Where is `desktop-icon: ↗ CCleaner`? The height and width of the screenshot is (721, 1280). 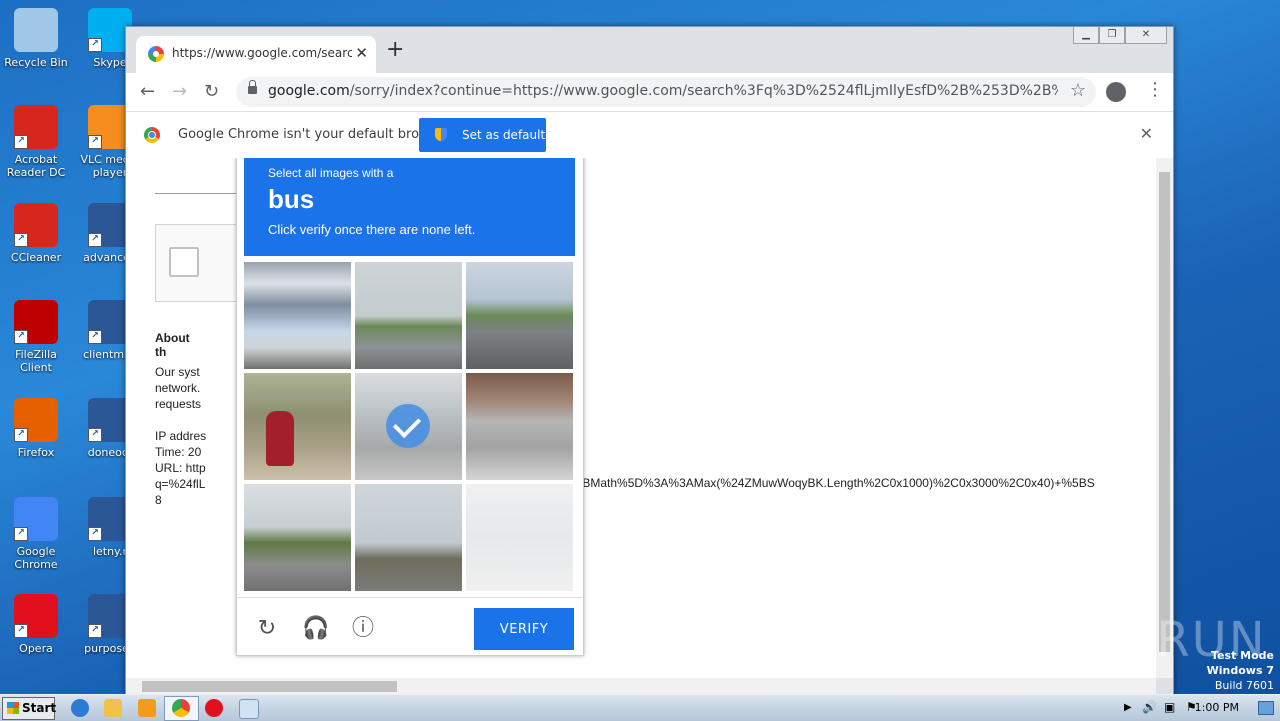
desktop-icon: ↗ CCleaner is located at coordinates (36, 233).